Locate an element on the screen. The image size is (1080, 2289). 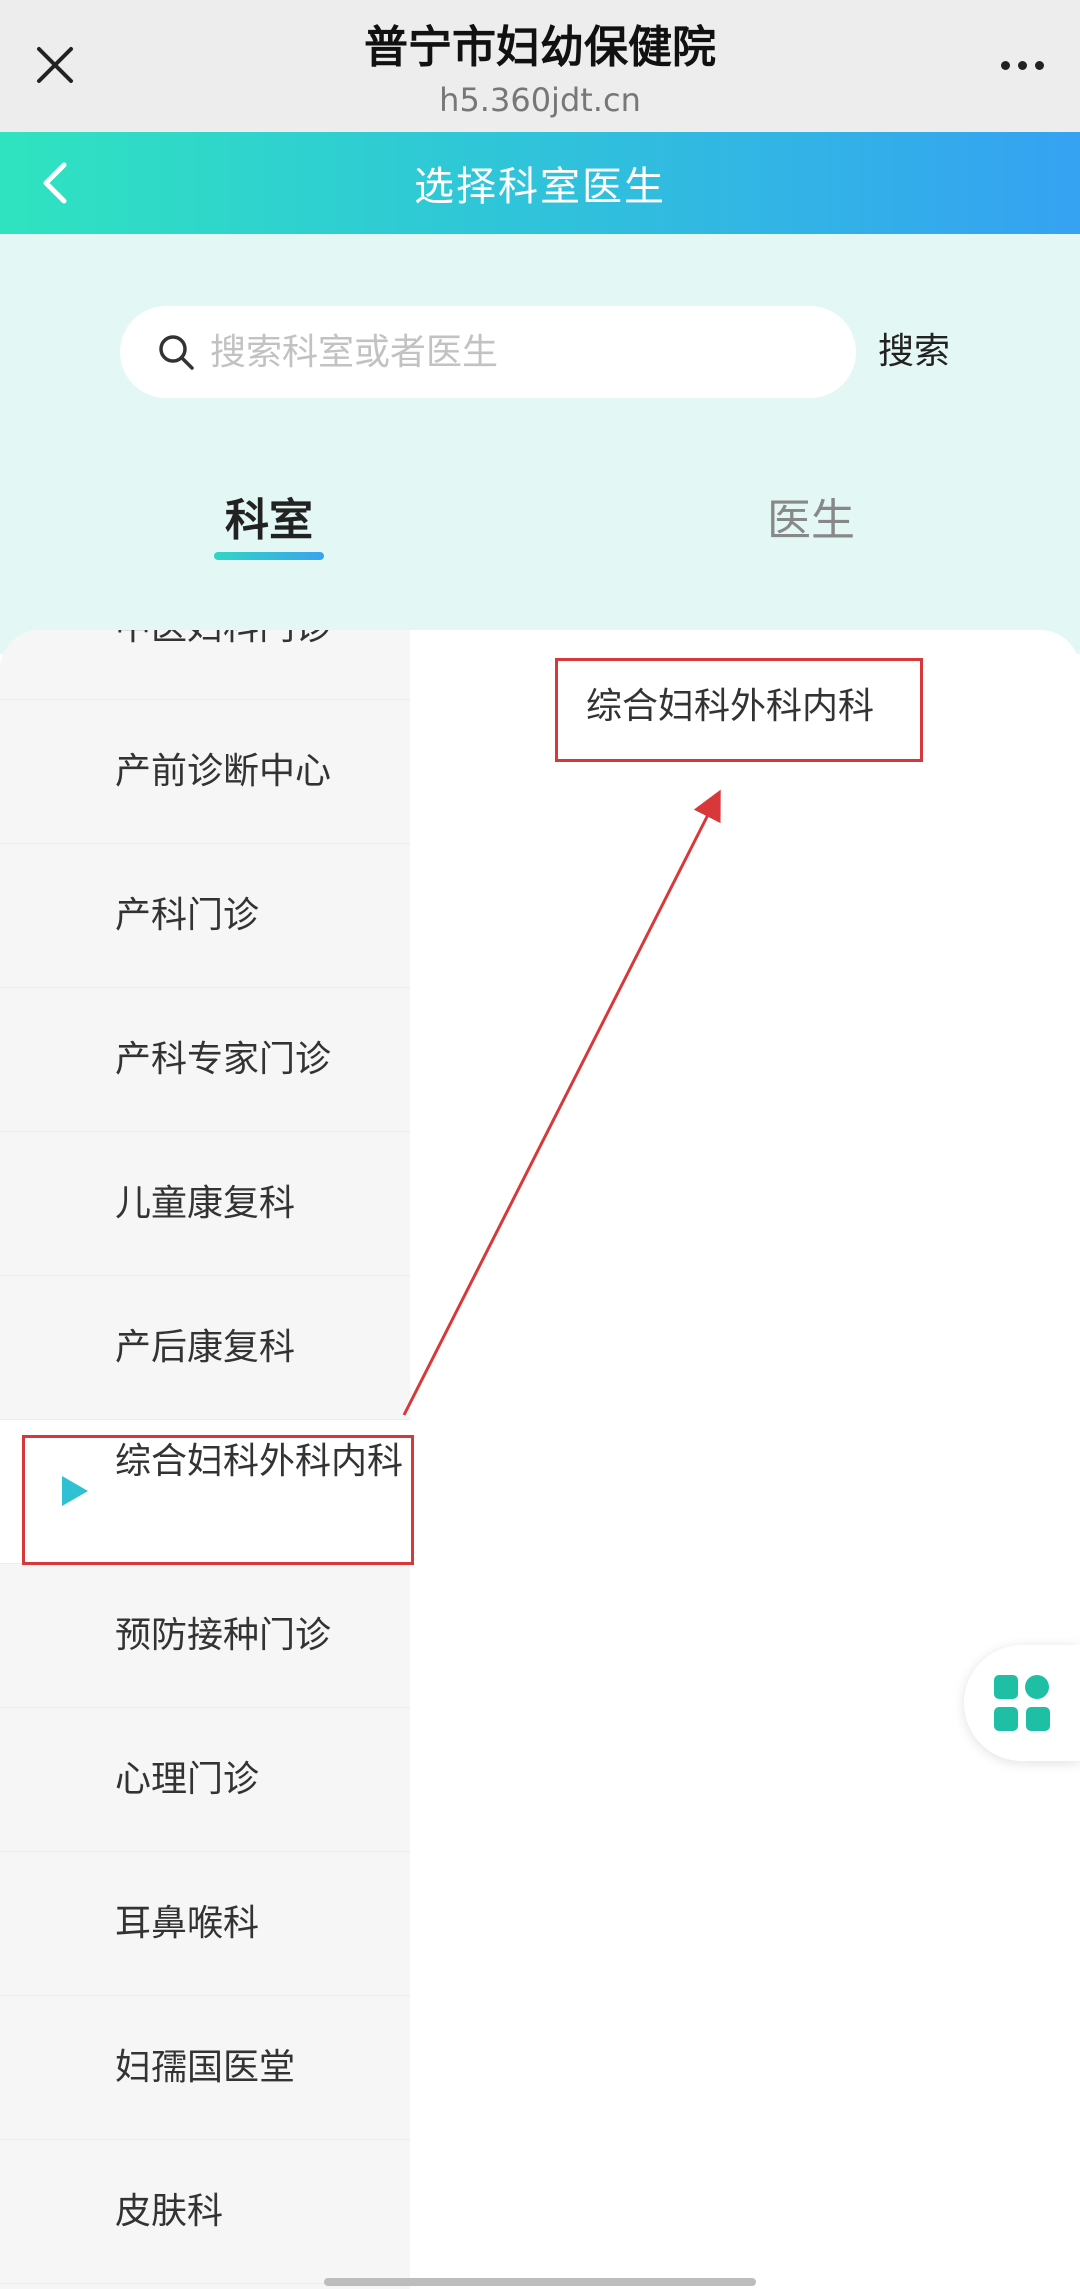
list-item: 产后康复科 is located at coordinates (205, 1348).